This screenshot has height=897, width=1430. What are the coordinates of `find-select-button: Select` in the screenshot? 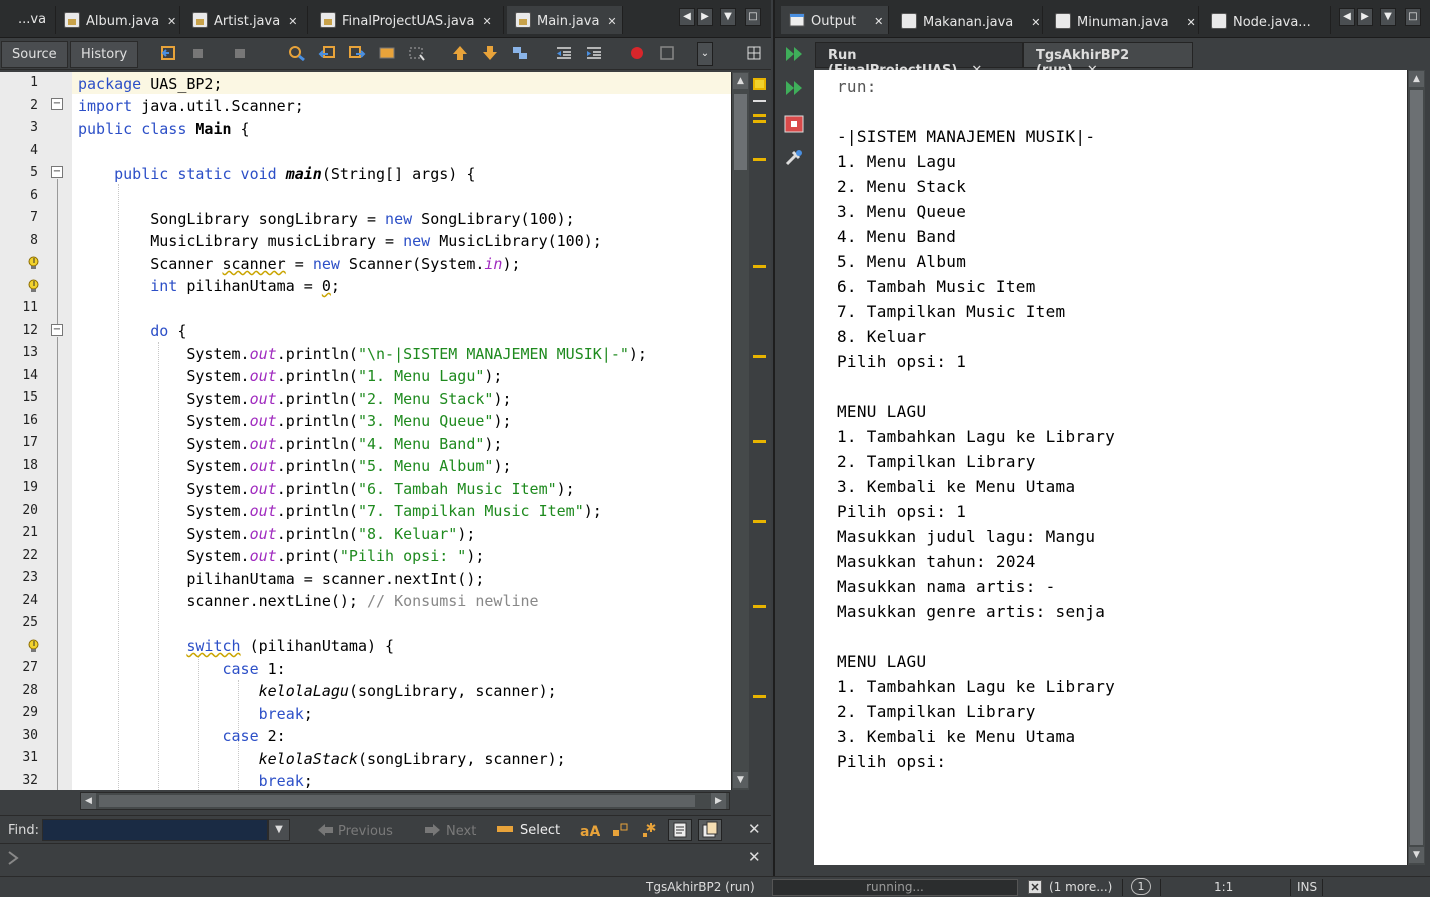 It's located at (528, 830).